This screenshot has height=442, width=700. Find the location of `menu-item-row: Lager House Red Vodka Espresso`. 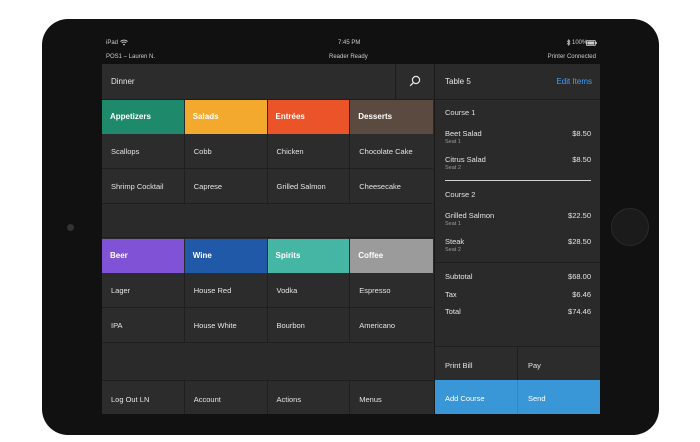

menu-item-row: Lager House Red Vodka Espresso is located at coordinates (267, 290).